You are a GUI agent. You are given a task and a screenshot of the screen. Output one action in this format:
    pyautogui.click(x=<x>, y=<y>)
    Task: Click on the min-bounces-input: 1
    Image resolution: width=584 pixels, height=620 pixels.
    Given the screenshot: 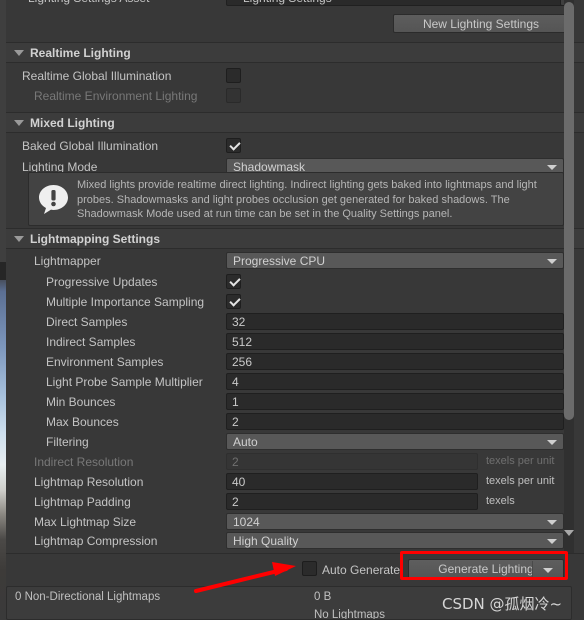 What is the action you would take?
    pyautogui.click(x=395, y=401)
    